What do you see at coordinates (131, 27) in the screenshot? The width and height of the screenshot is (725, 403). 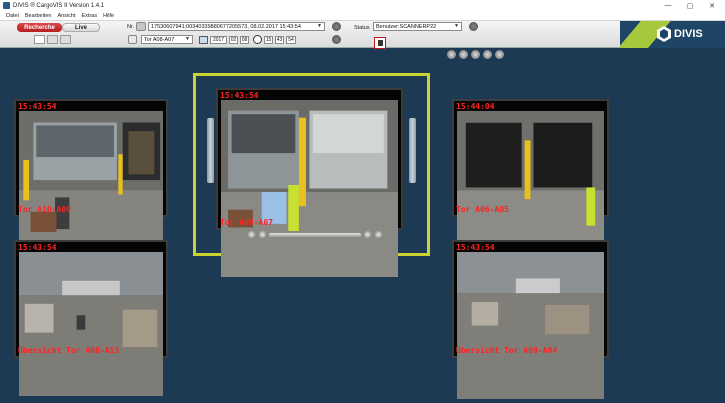 I see `nr-label: Nr.` at bounding box center [131, 27].